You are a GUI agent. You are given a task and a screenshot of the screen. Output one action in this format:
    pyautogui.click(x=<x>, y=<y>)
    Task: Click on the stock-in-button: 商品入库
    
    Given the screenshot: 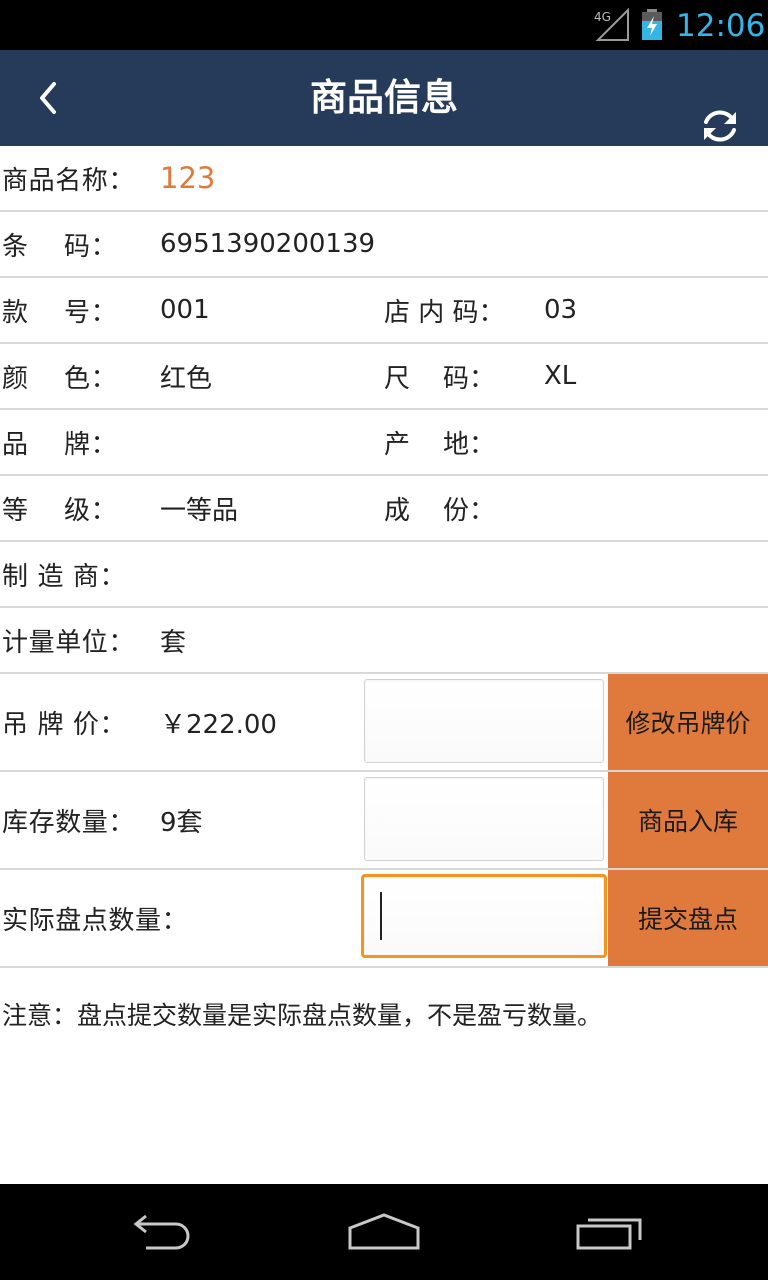 What is the action you would take?
    pyautogui.click(x=688, y=820)
    